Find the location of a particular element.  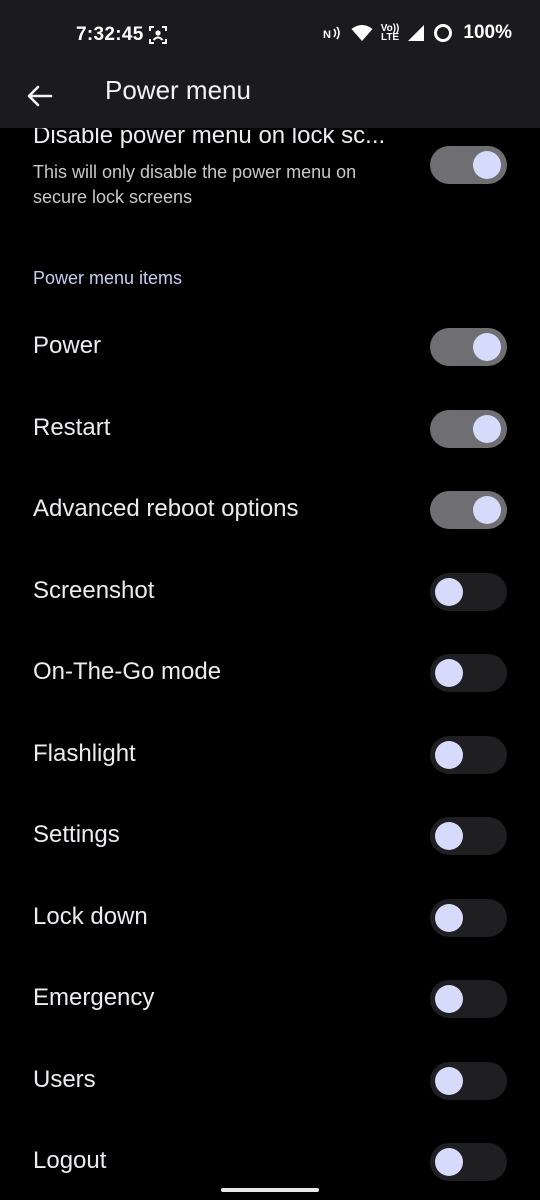

power-menu-item-label: Emergency is located at coordinates (94, 997).